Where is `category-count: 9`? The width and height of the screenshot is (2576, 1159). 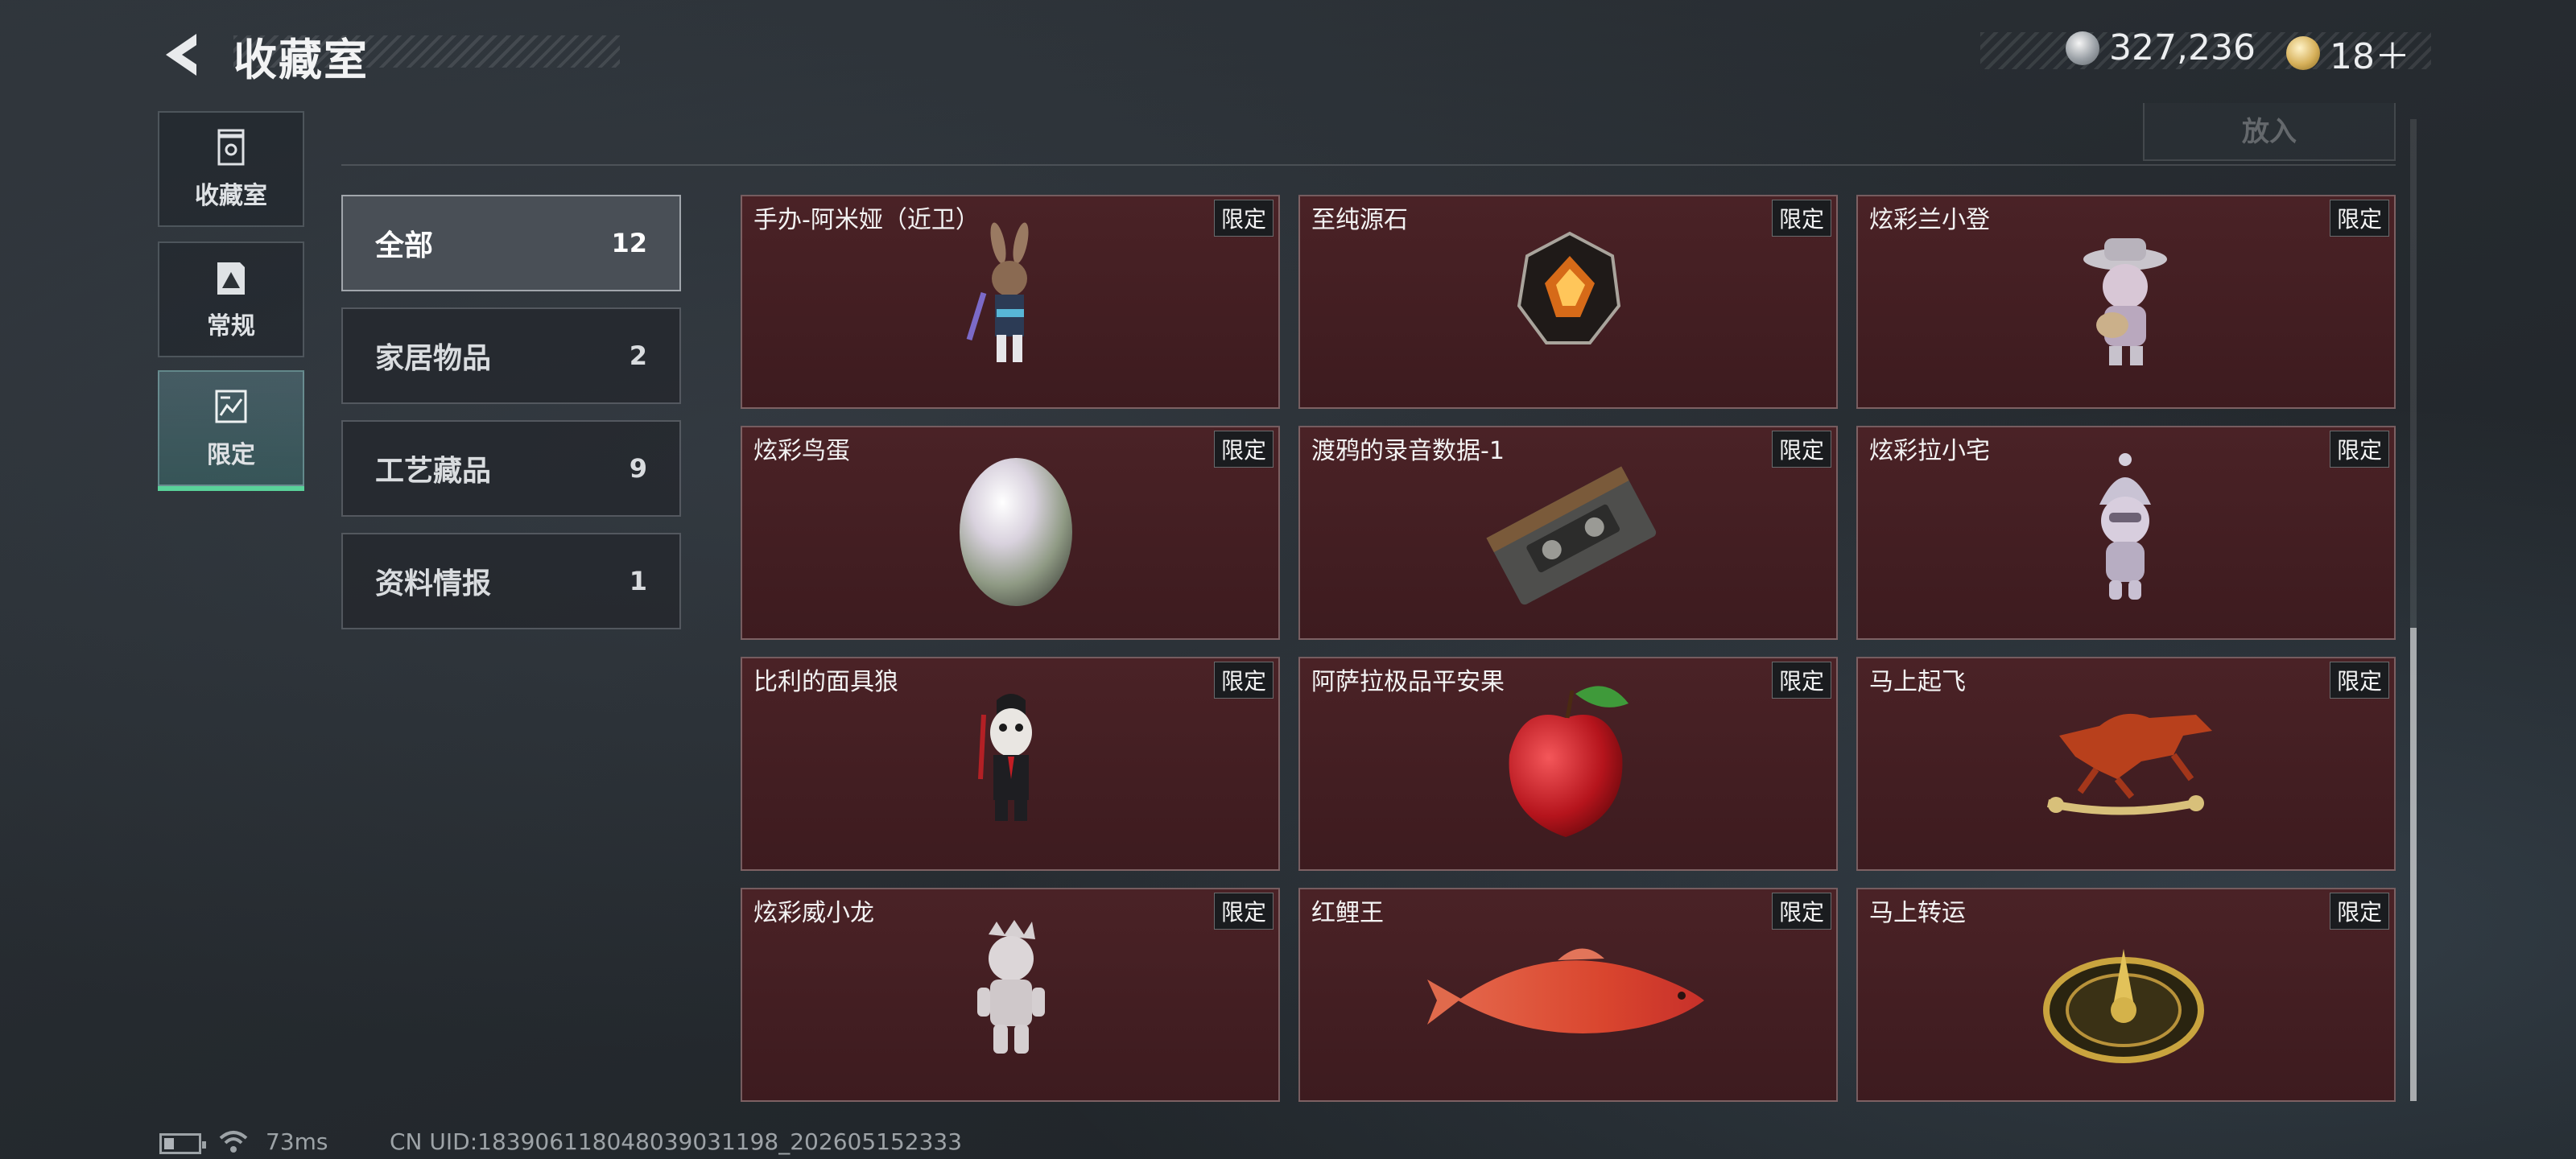 category-count: 9 is located at coordinates (638, 468).